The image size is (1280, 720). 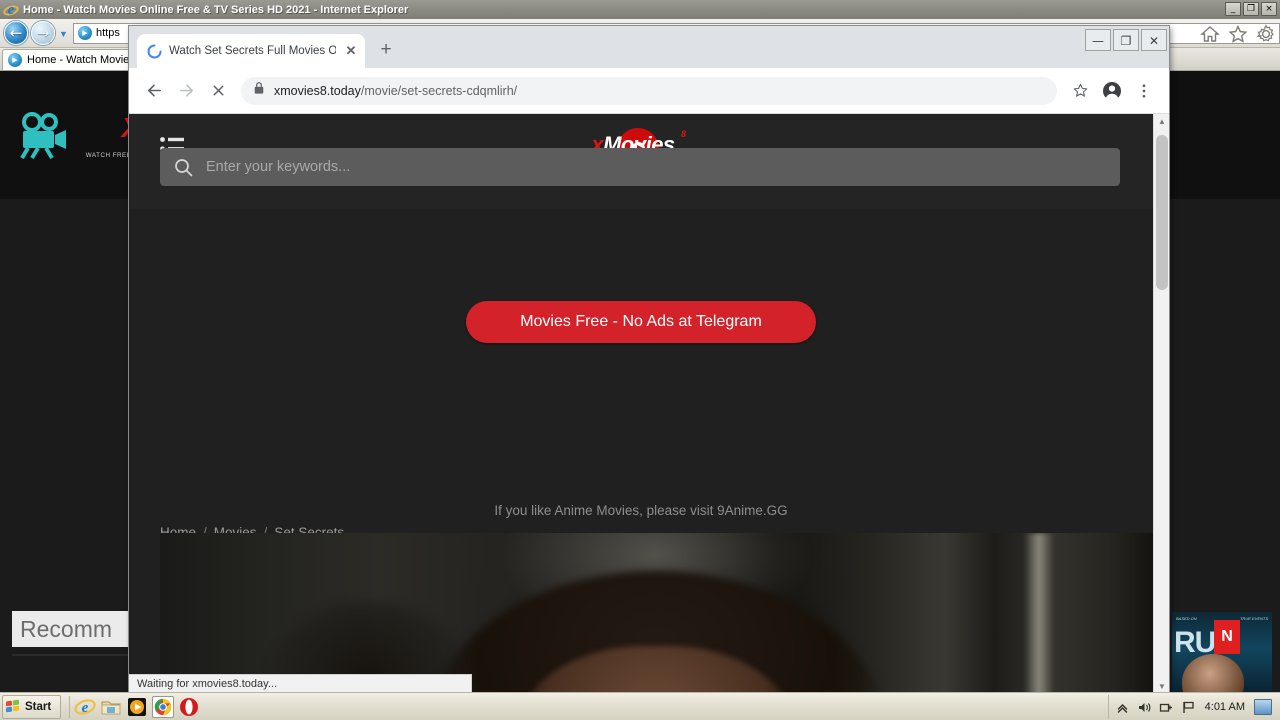 I want to click on taskbar-internet-explorer-icon: e, so click(x=85, y=707).